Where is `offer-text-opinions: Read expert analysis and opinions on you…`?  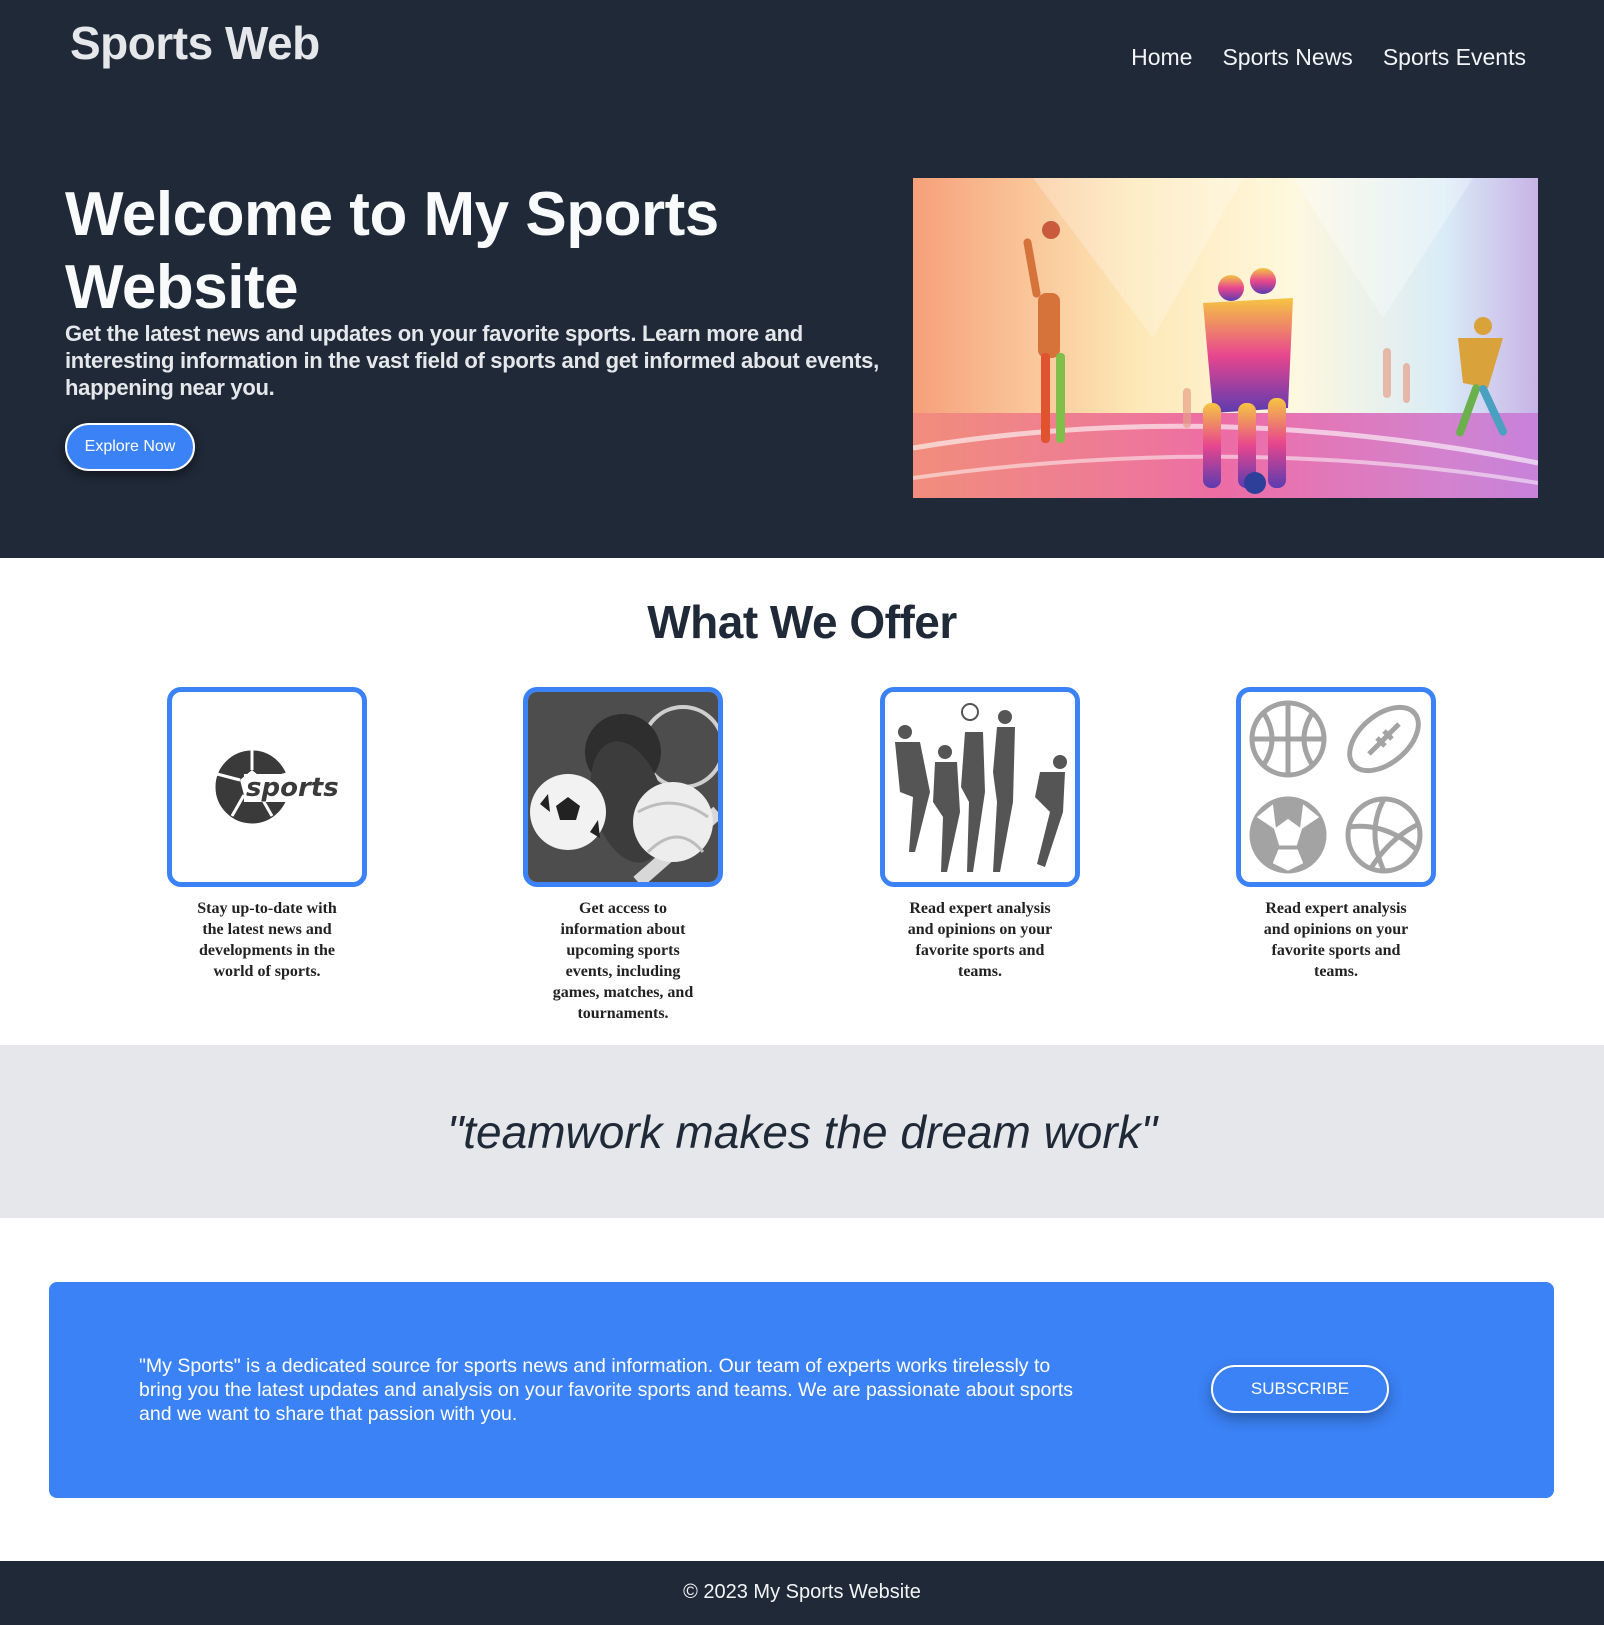
offer-text-opinions: Read expert analysis and opinions on you… is located at coordinates (1336, 940).